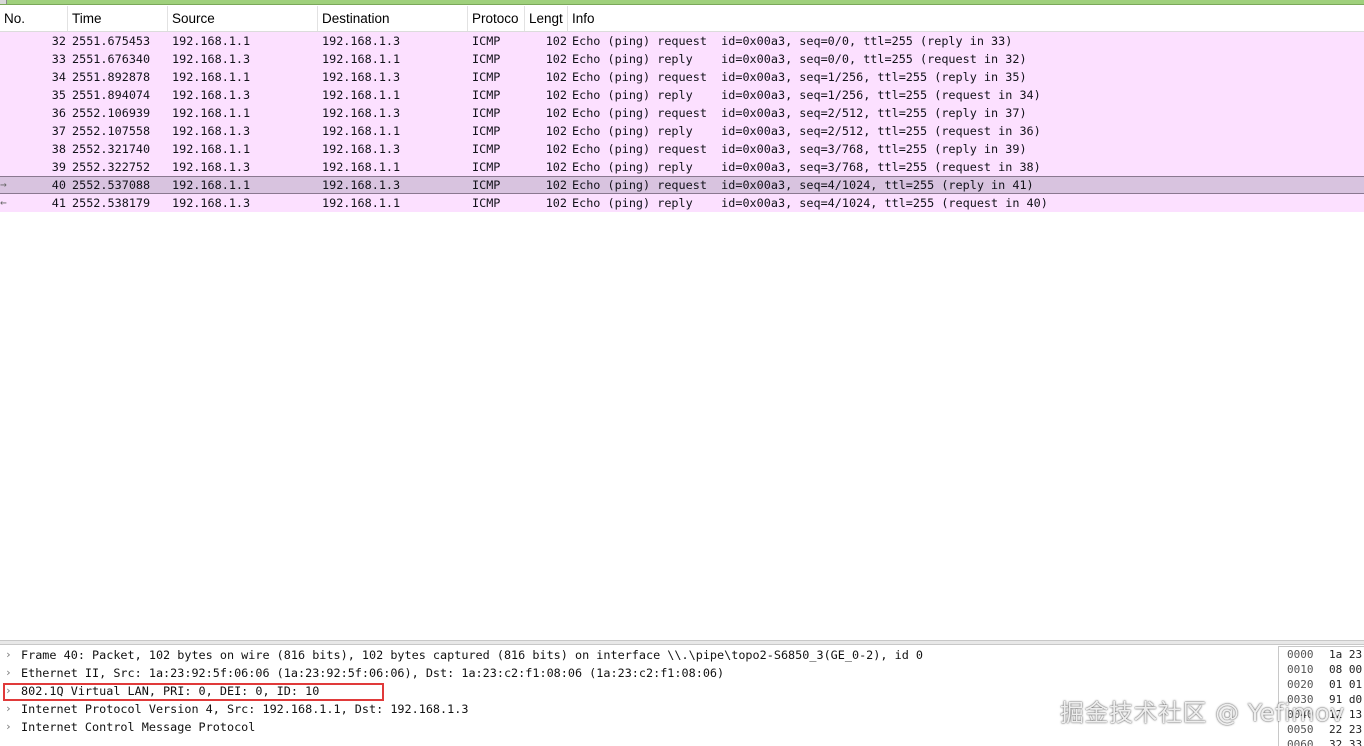 This screenshot has width=1364, height=746. What do you see at coordinates (393, 18) in the screenshot?
I see `column-header-destination: Destination` at bounding box center [393, 18].